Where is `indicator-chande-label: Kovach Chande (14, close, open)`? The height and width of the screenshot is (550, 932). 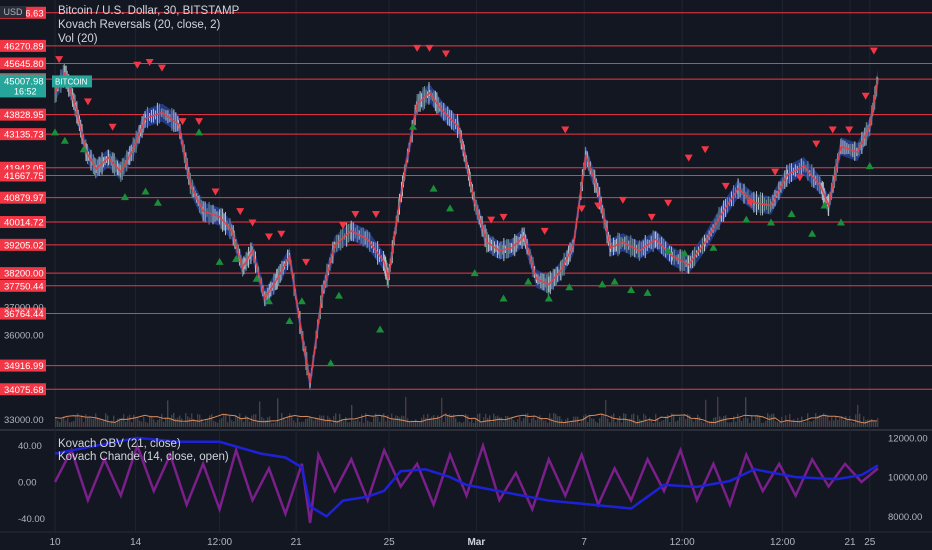
indicator-chande-label: Kovach Chande (14, close, open) is located at coordinates (143, 457).